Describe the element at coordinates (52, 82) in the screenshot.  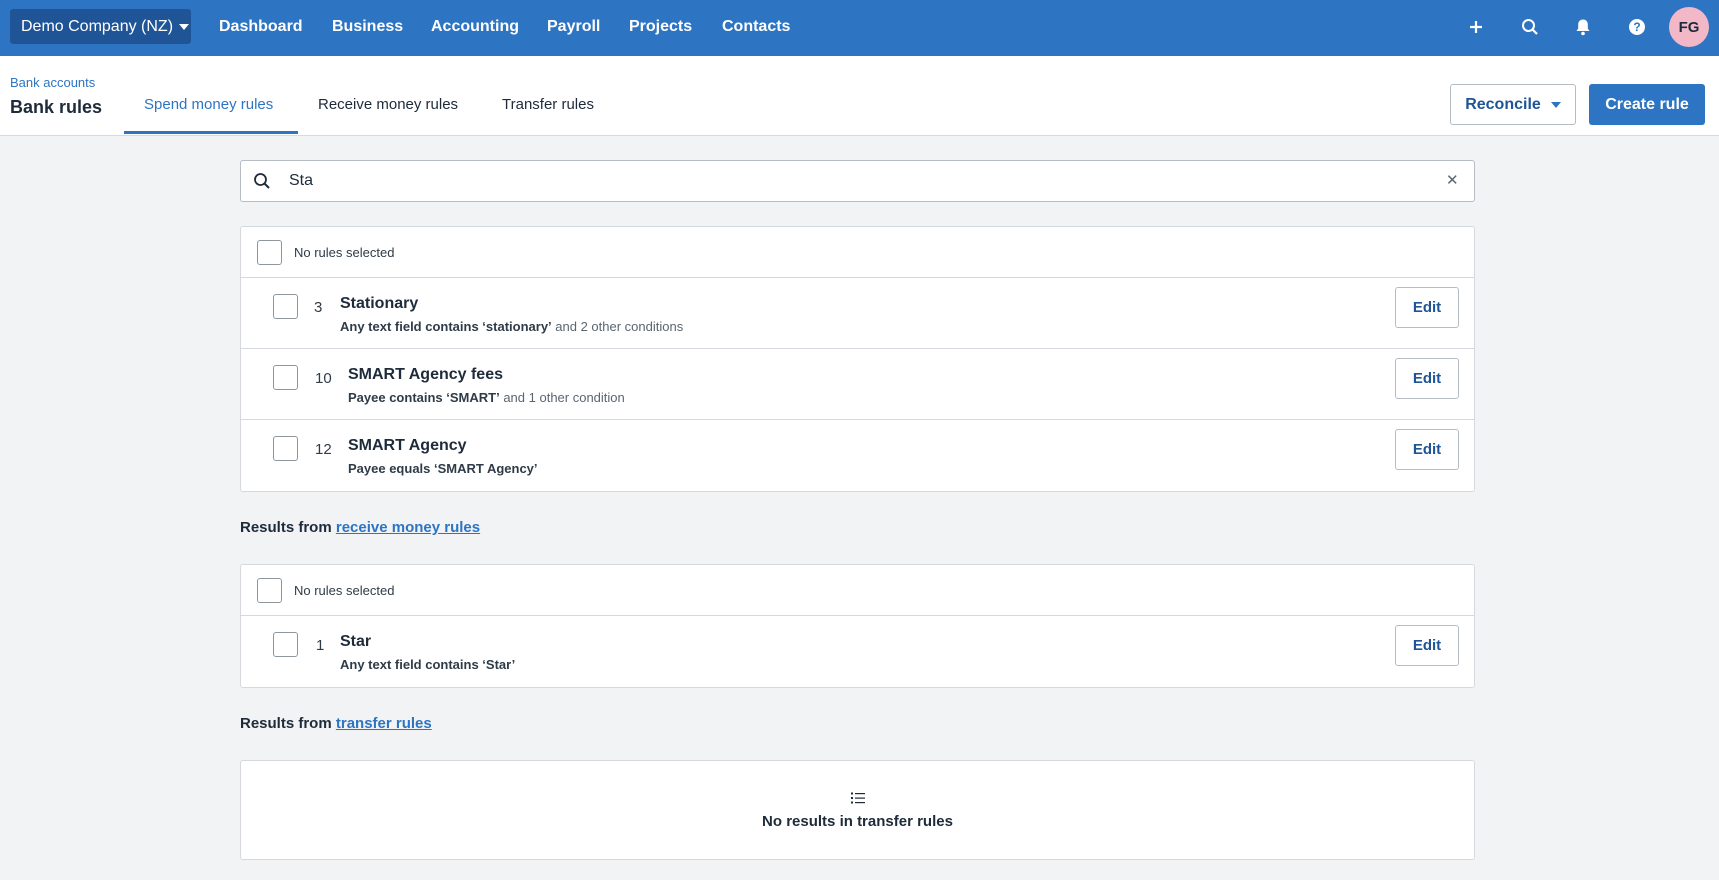
I see `breadcrumb-bank-accounts: Bank accounts` at that location.